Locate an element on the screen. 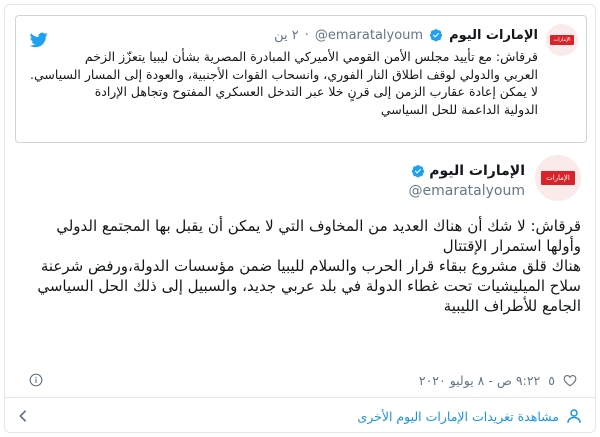 The image size is (600, 437). twitter-bird-icon is located at coordinates (39, 40).